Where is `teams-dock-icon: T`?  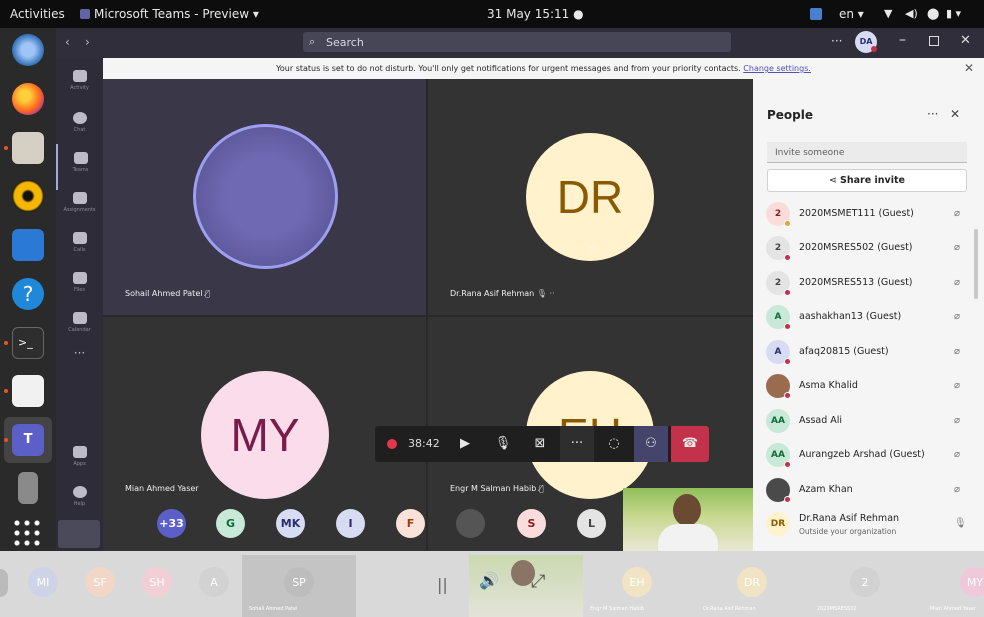 teams-dock-icon: T is located at coordinates (28, 440).